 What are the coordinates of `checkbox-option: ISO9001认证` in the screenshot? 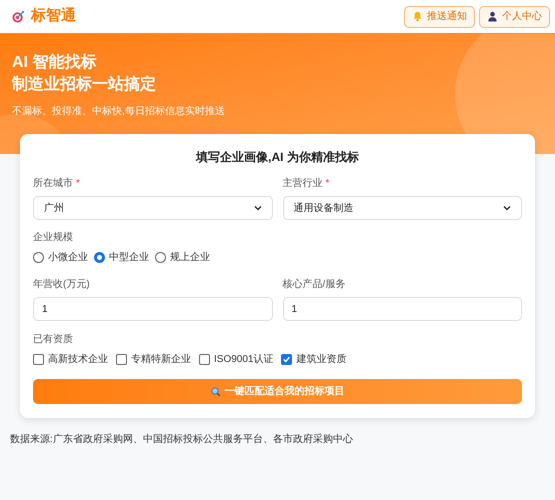 It's located at (236, 359).